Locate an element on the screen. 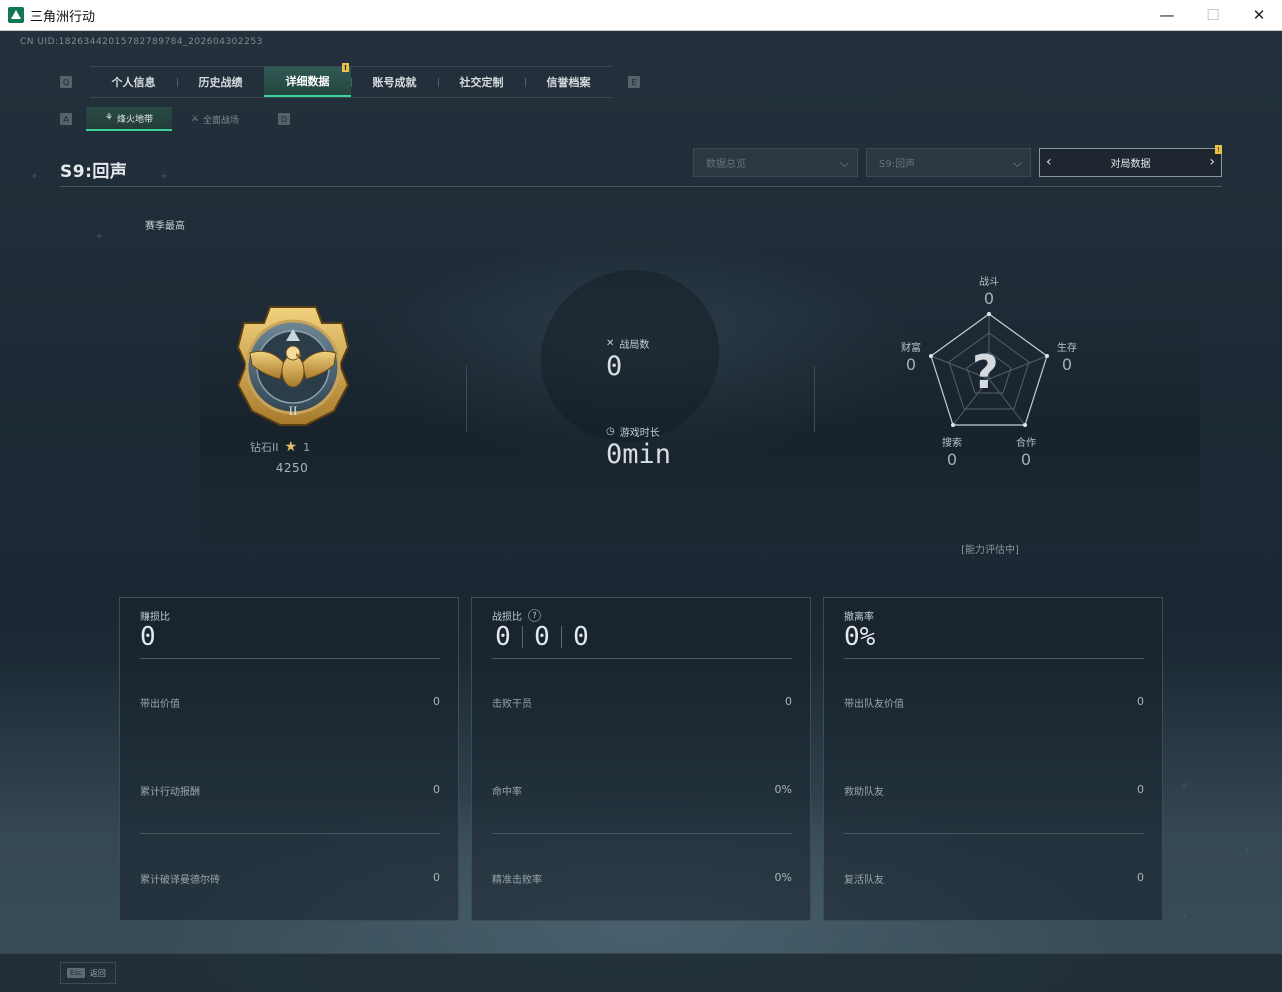 The height and width of the screenshot is (992, 1282). tab-label: 烽火地带 is located at coordinates (135, 119).